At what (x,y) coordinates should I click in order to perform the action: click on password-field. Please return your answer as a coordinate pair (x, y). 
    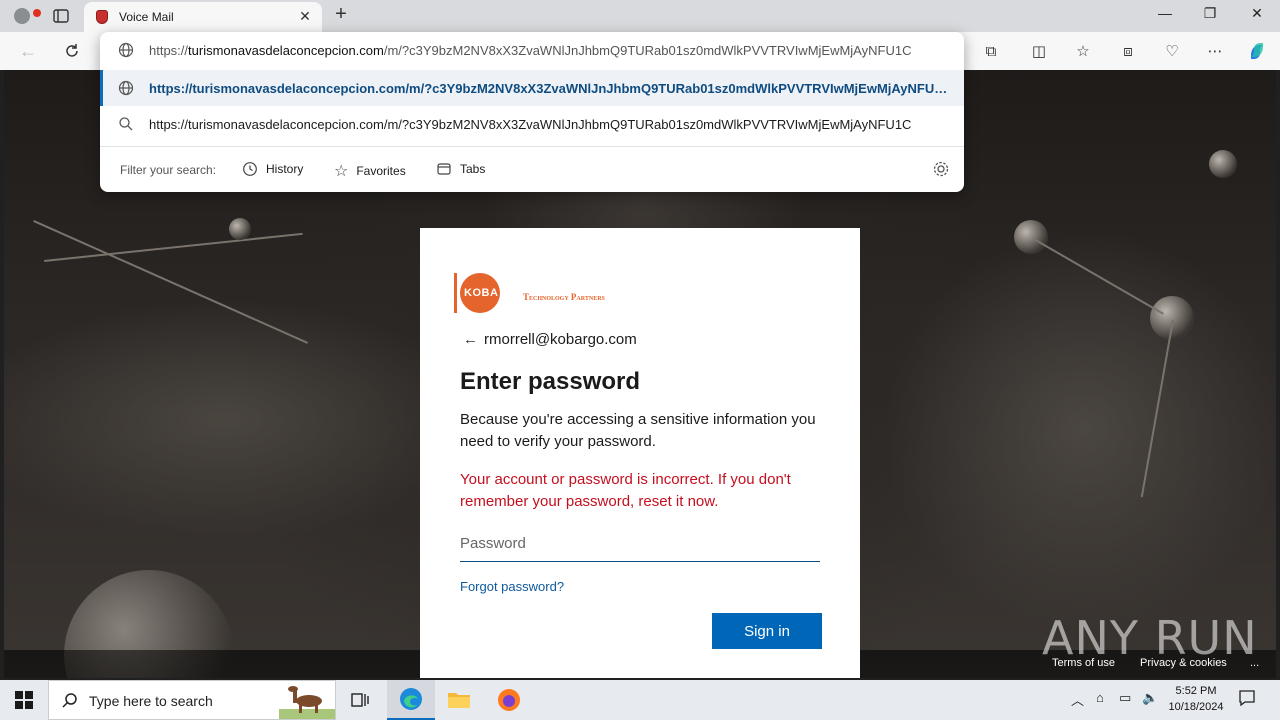
    Looking at the image, I should click on (640, 546).